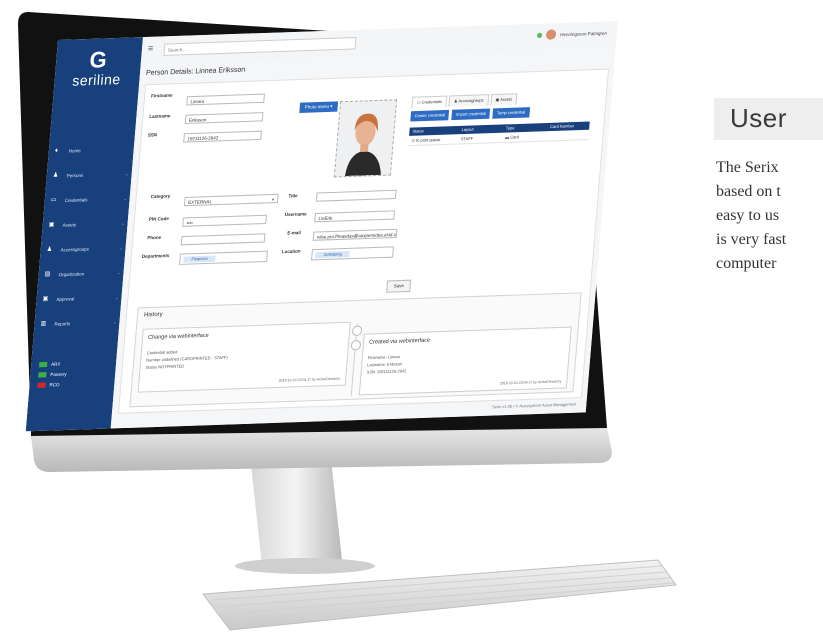 This screenshot has width=823, height=640. What do you see at coordinates (222, 136) in the screenshot?
I see `ssn-field: 19211126-2642` at bounding box center [222, 136].